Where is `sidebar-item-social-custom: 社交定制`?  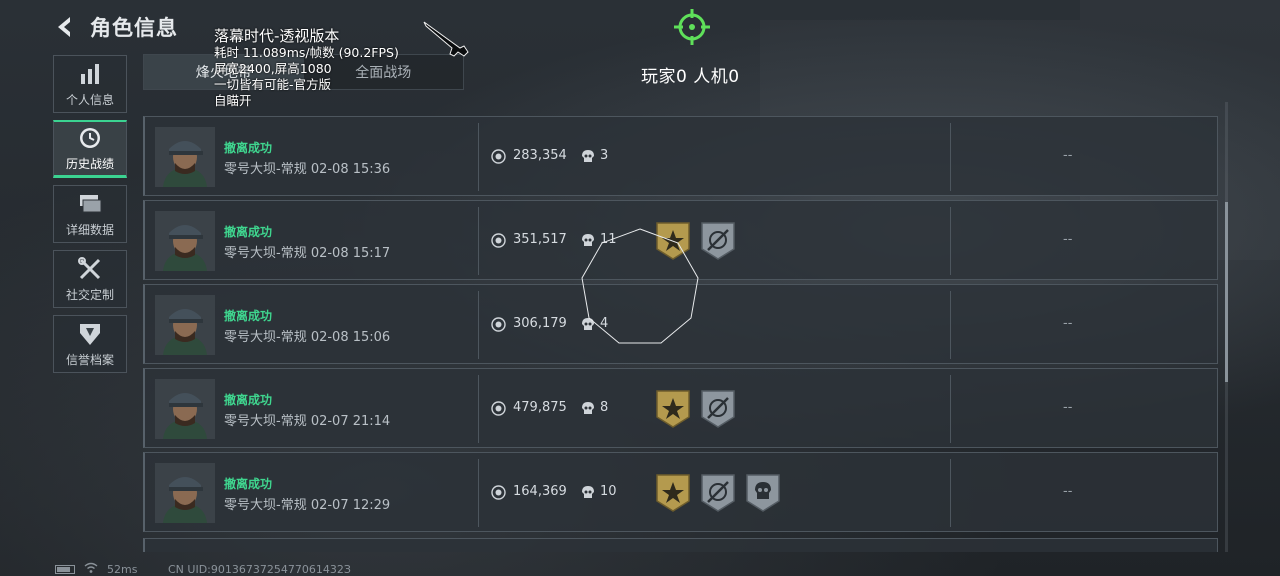
sidebar-item-social-custom: 社交定制 is located at coordinates (90, 279).